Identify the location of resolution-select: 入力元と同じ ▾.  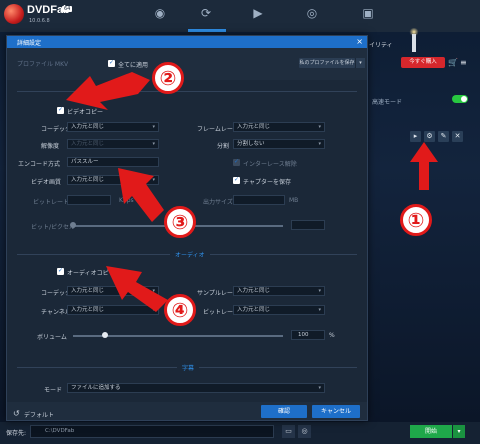
(113, 144).